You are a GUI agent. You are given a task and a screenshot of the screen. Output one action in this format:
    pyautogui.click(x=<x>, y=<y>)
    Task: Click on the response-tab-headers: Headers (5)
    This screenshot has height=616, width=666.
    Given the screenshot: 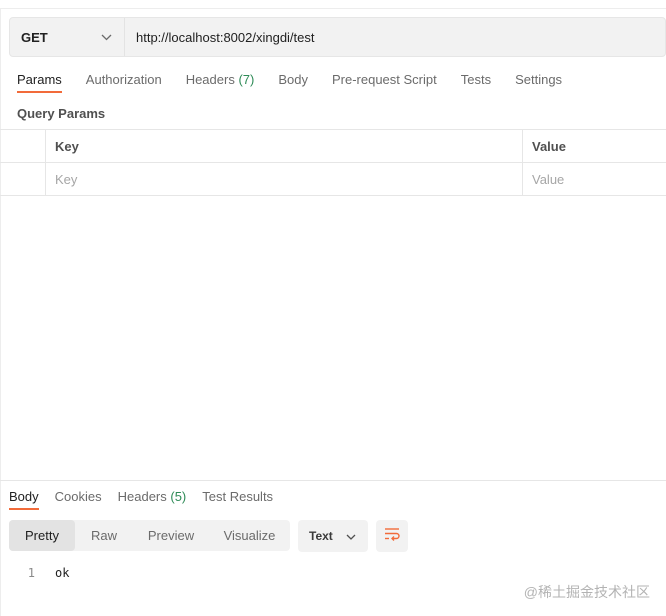 What is the action you would take?
    pyautogui.click(x=152, y=500)
    